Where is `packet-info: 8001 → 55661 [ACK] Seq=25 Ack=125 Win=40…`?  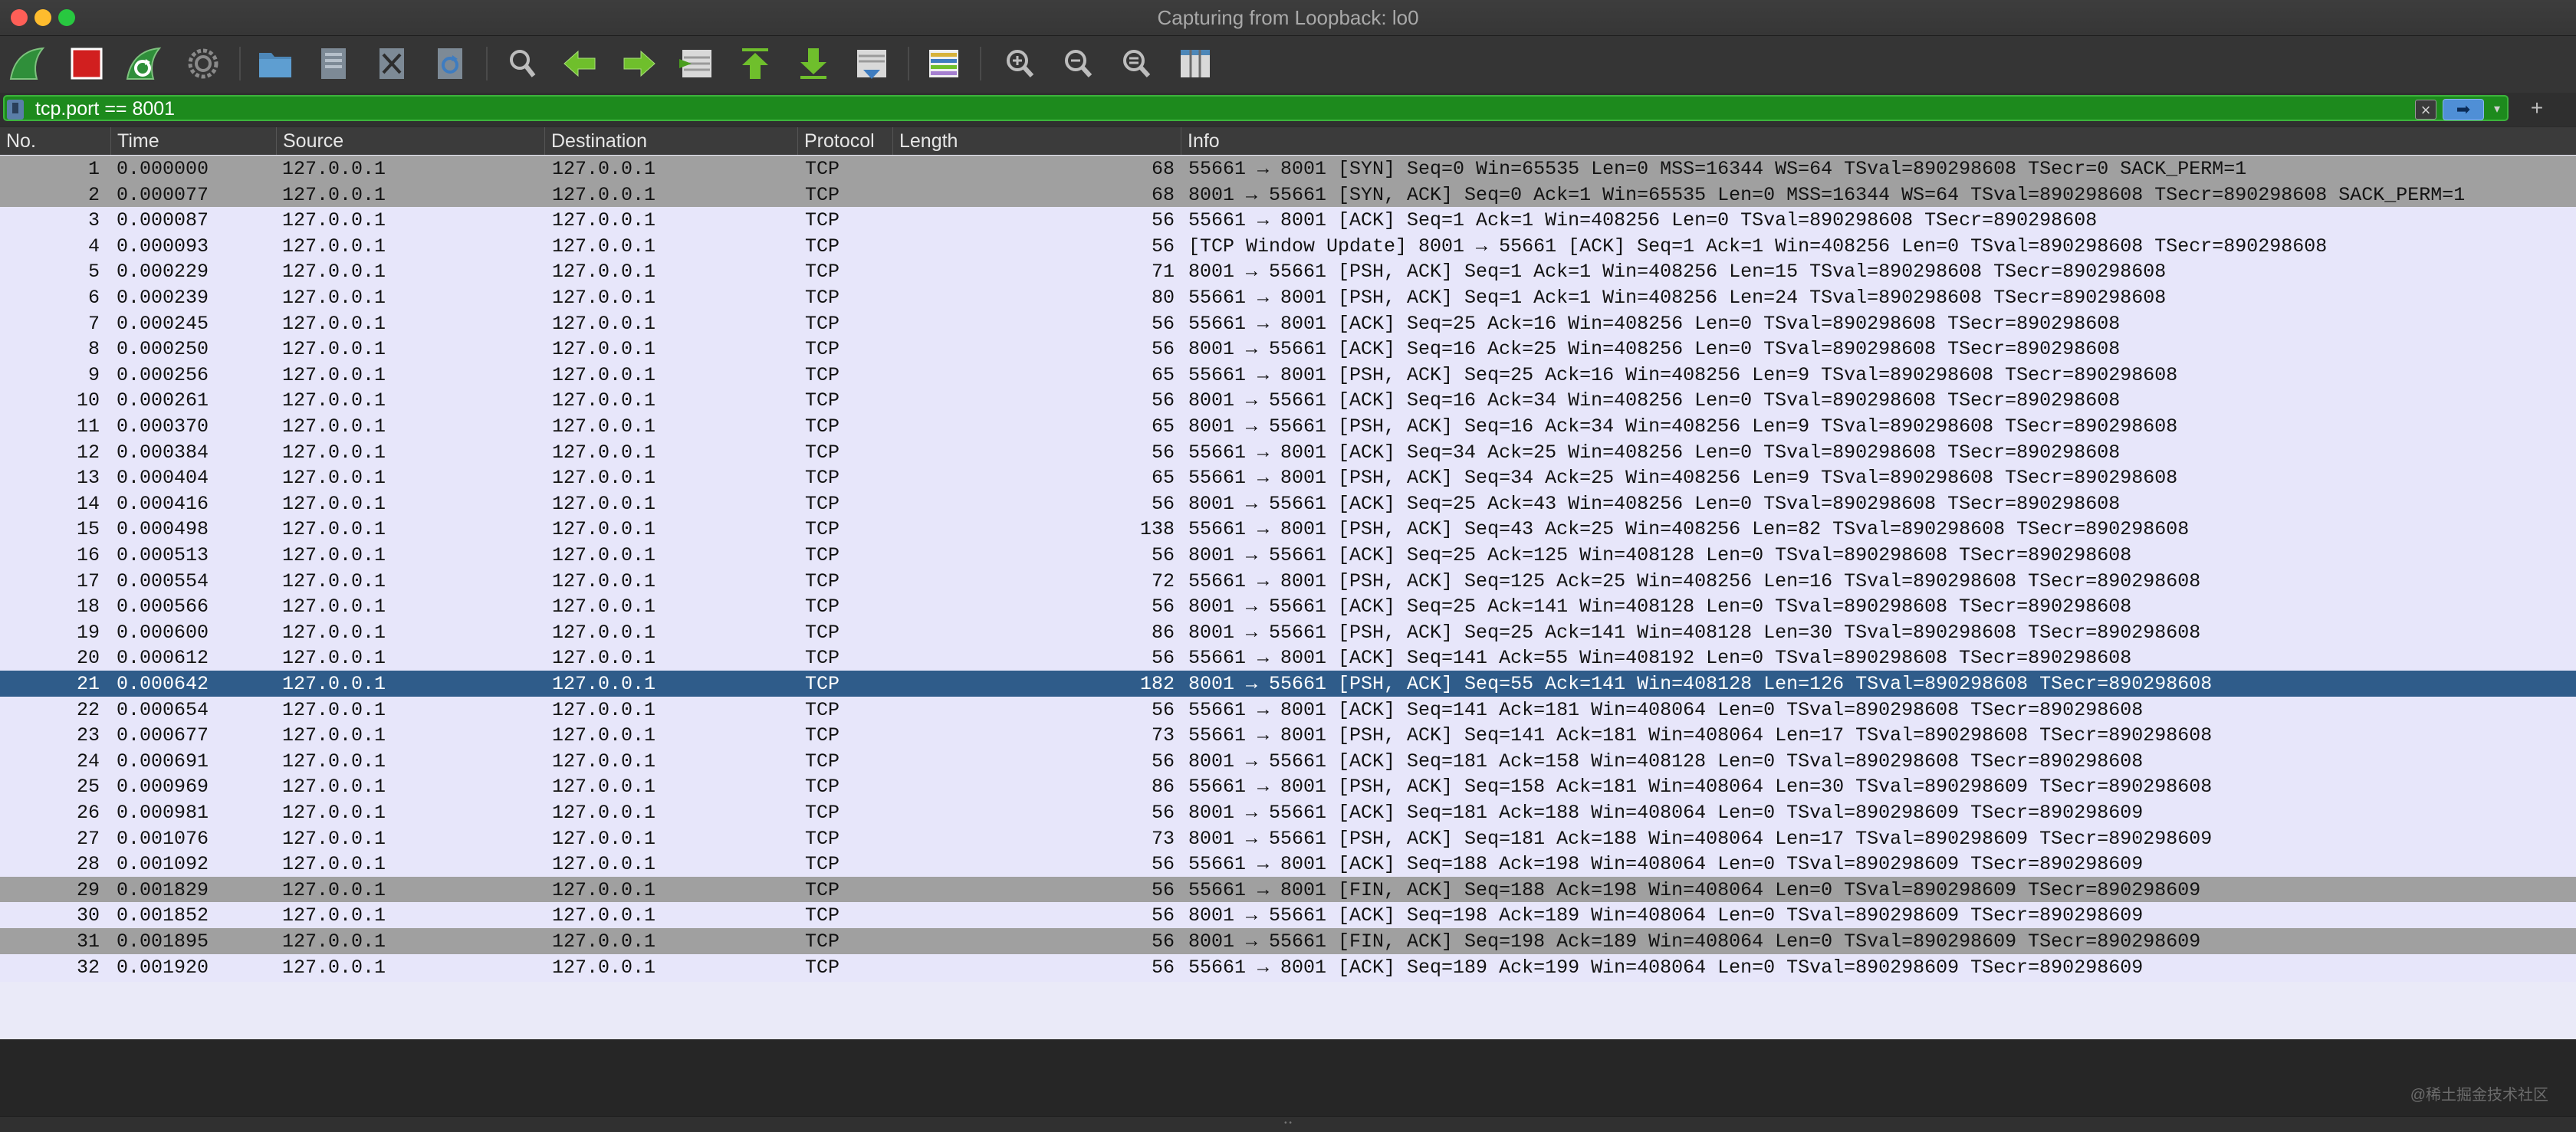
packet-info: 8001 → 55661 [ACK] Seq=25 Ack=125 Win=40… is located at coordinates (1660, 555).